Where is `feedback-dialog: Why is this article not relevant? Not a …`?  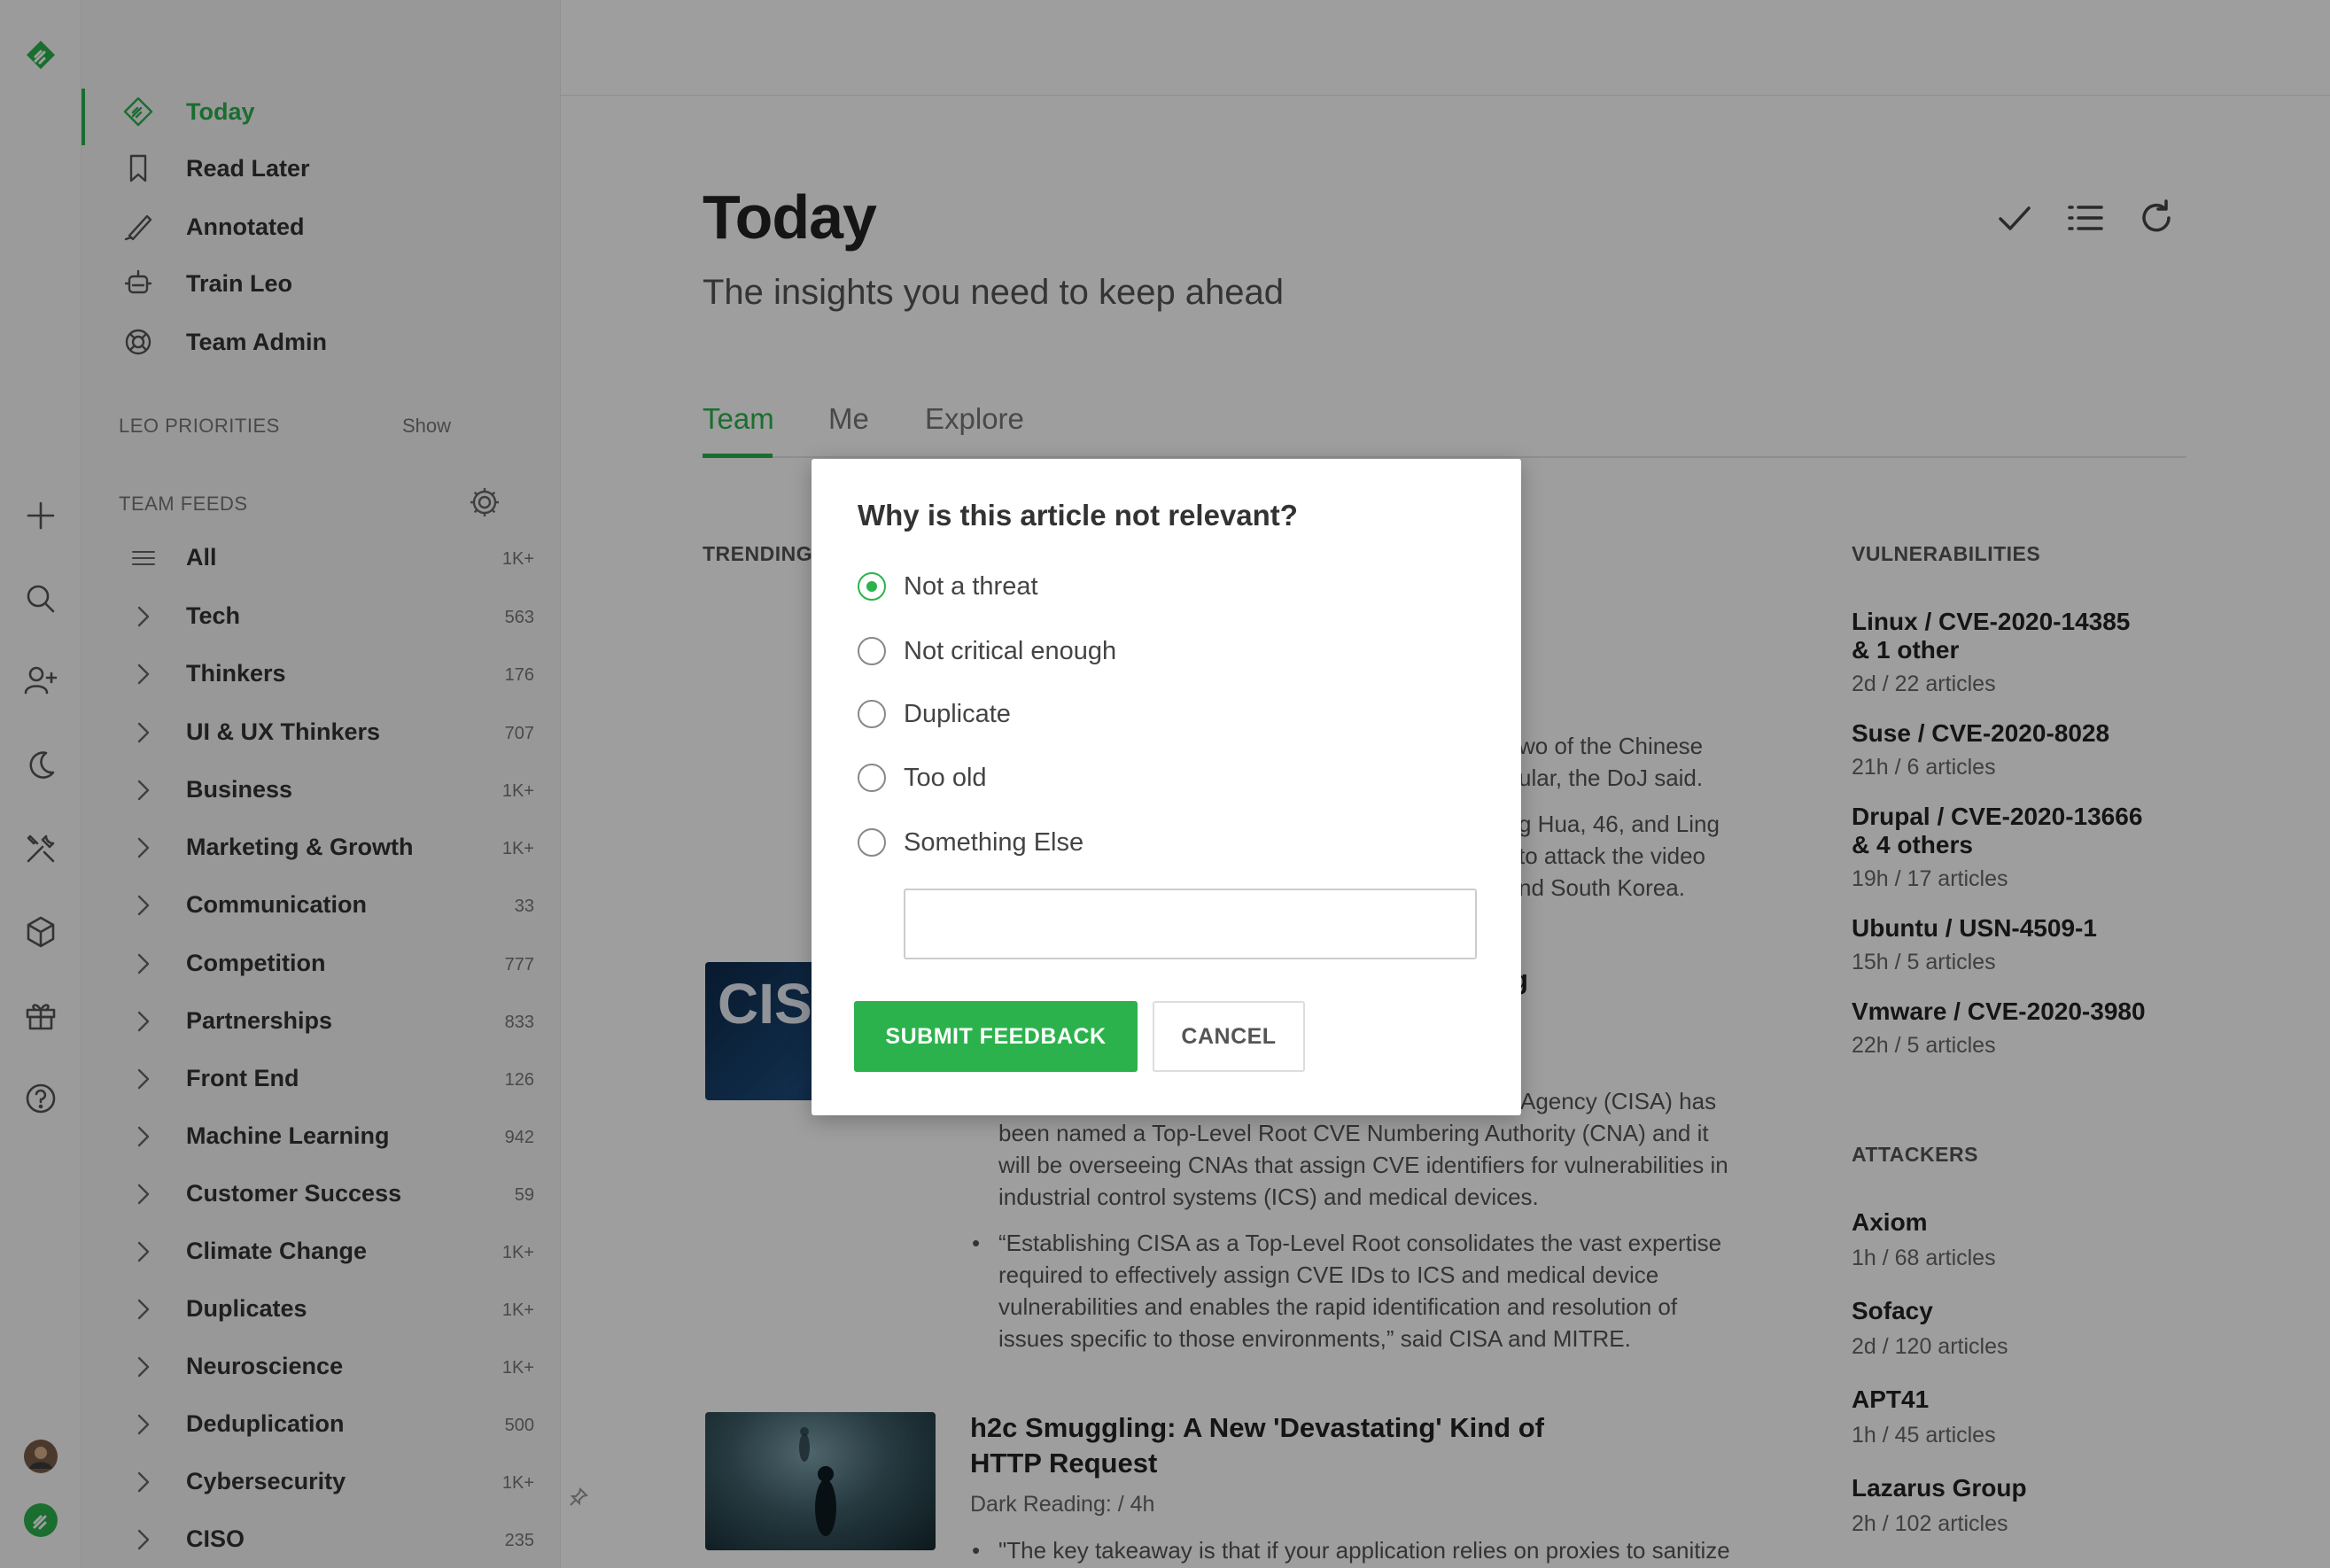 feedback-dialog: Why is this article not relevant? Not a … is located at coordinates (1166, 787).